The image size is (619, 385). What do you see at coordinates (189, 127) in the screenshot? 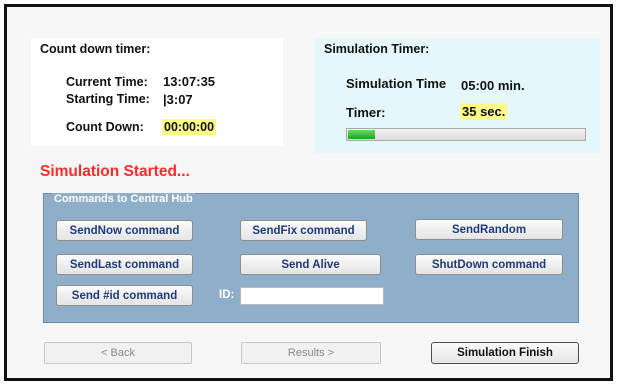
I see `count-down-value: 00:00:00` at bounding box center [189, 127].